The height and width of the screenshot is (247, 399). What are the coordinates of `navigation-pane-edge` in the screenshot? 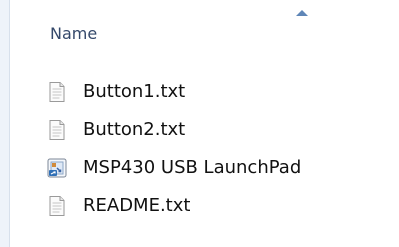 It's located at (5, 123).